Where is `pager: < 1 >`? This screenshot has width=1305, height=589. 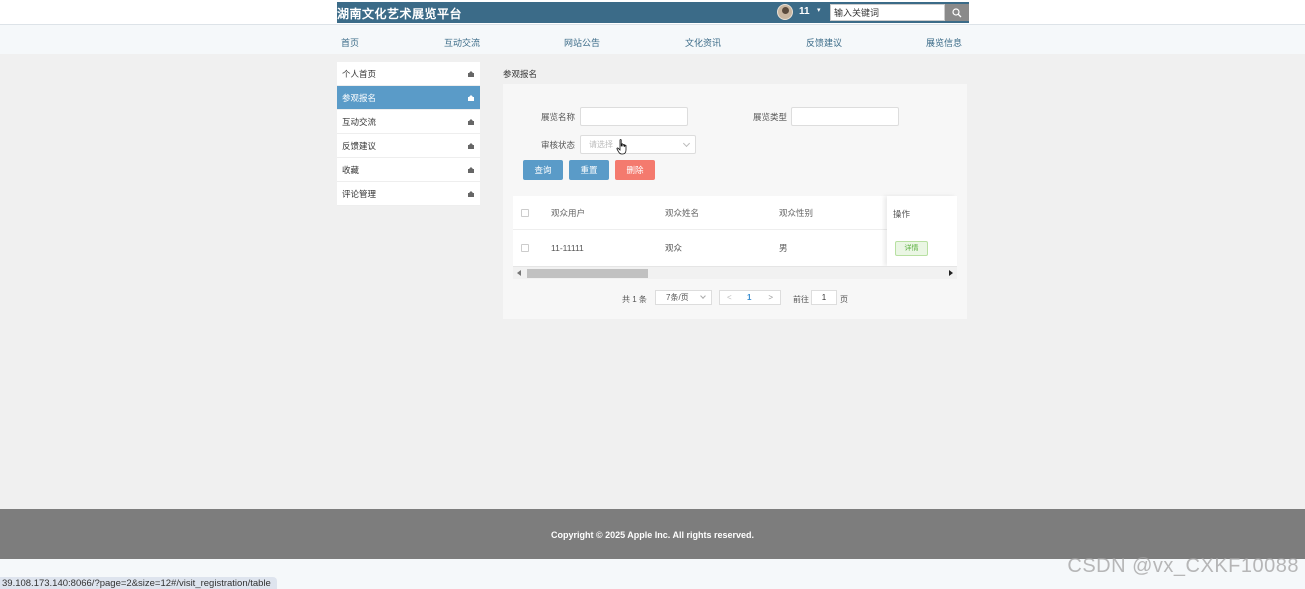 pager: < 1 > is located at coordinates (750, 297).